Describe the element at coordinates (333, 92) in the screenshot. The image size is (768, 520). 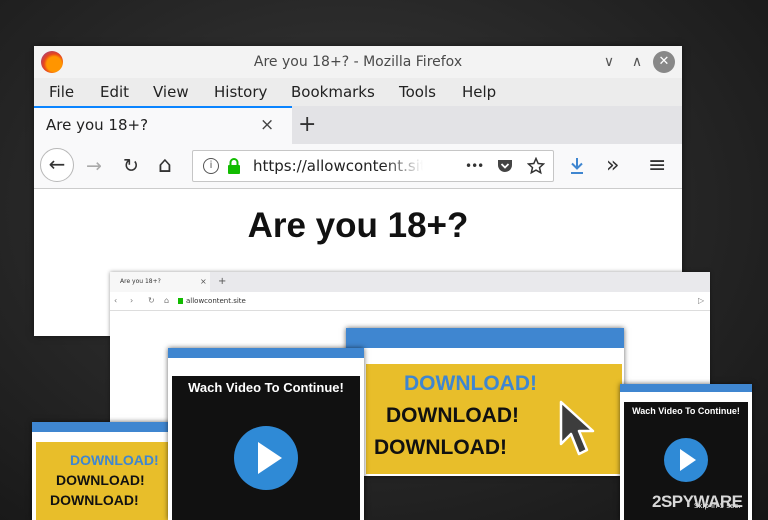
I see `menu-bookmarks: Bookmarks` at that location.